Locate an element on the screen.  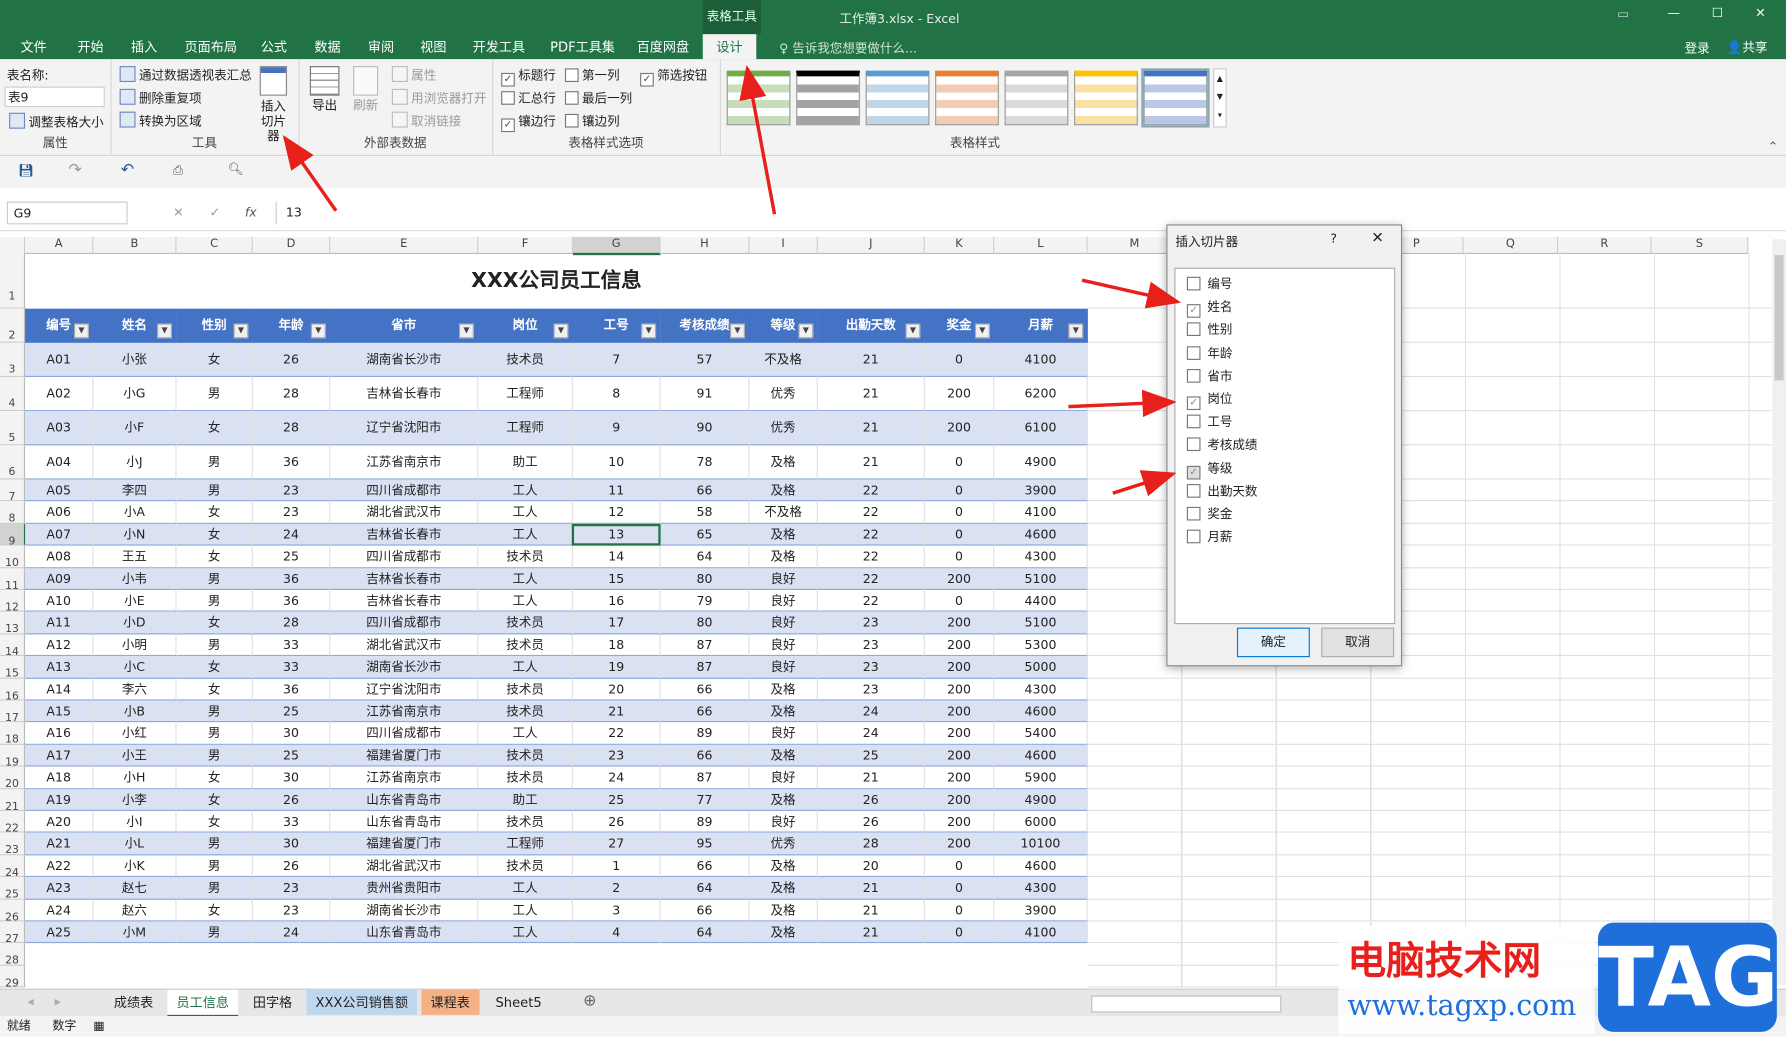
watermark-cn: 电脑技术网 is located at coordinates (1444, 961).